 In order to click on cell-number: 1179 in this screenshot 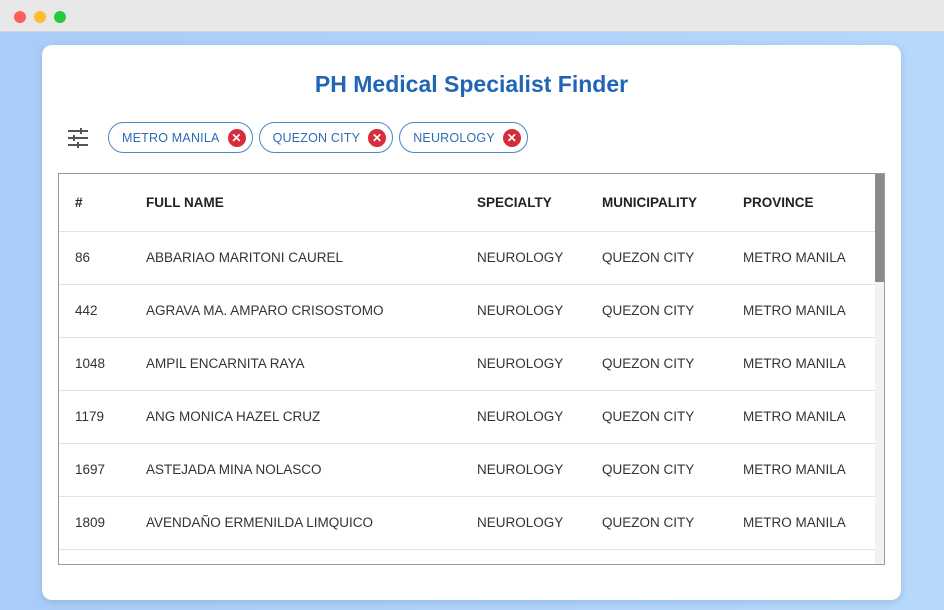, I will do `click(102, 417)`.